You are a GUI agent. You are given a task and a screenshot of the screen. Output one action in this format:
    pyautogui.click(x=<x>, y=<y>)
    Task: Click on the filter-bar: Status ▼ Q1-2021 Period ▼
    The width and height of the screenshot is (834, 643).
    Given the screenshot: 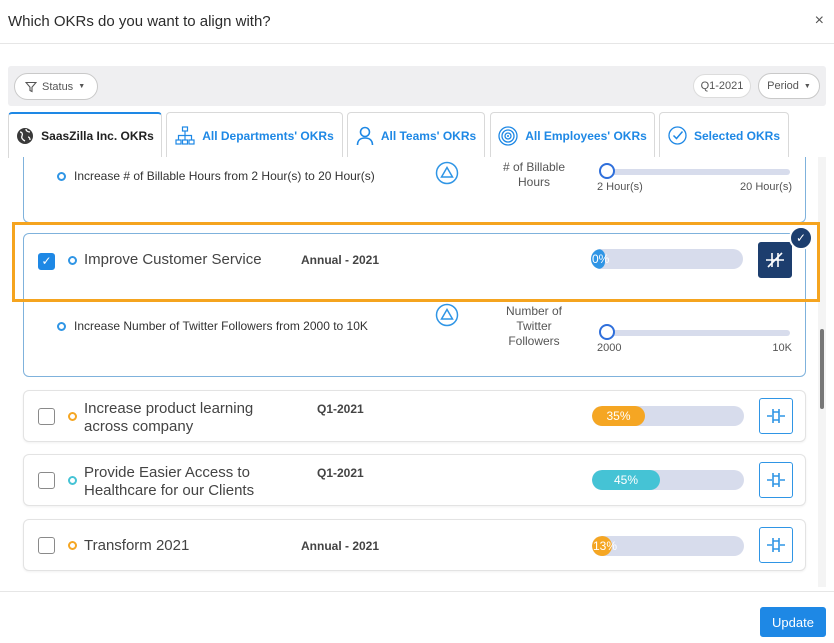 What is the action you would take?
    pyautogui.click(x=417, y=86)
    